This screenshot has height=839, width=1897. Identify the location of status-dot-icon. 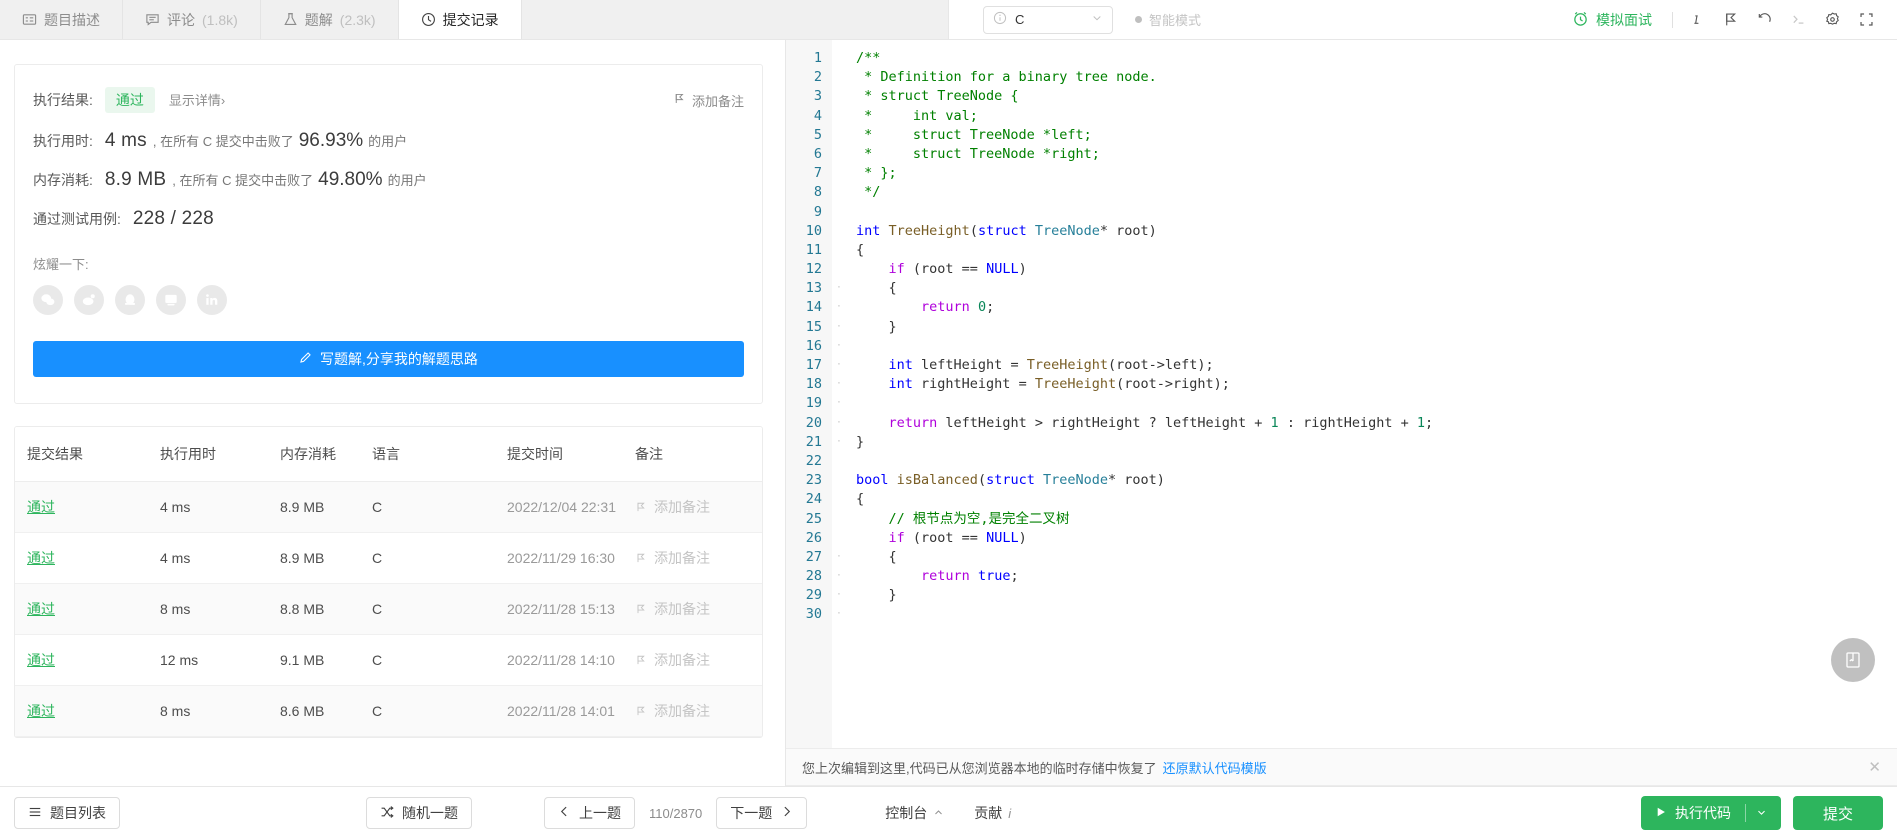
(1138, 19).